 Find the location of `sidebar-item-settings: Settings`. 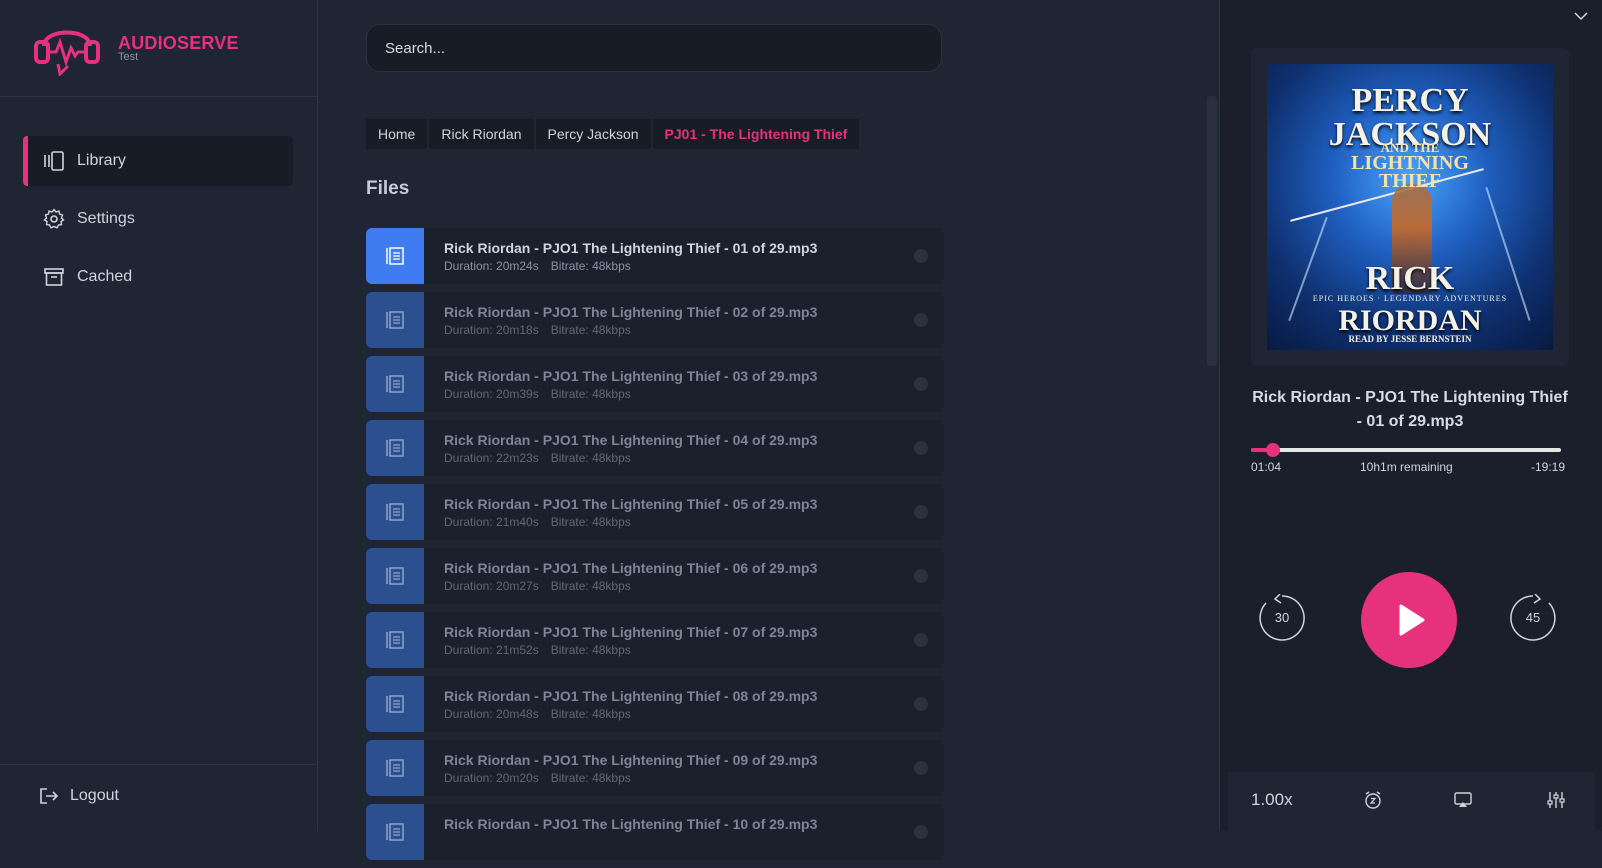

sidebar-item-settings: Settings is located at coordinates (158, 219).